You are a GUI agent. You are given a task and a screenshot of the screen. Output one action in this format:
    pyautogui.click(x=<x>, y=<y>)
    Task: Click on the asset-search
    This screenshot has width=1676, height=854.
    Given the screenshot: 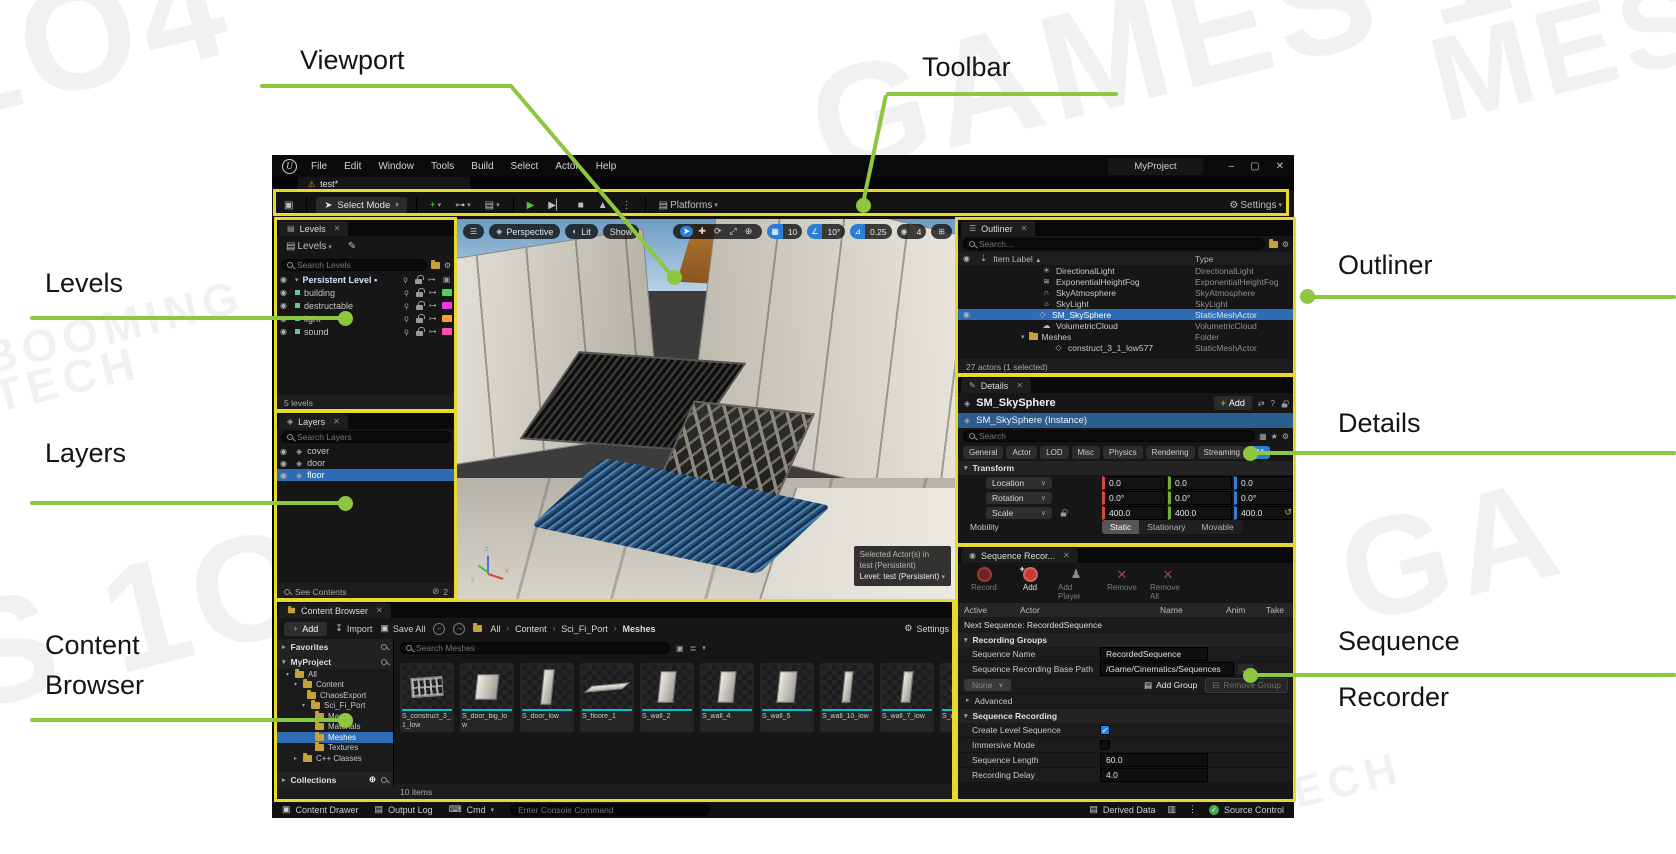 What is the action you would take?
    pyautogui.click(x=535, y=648)
    